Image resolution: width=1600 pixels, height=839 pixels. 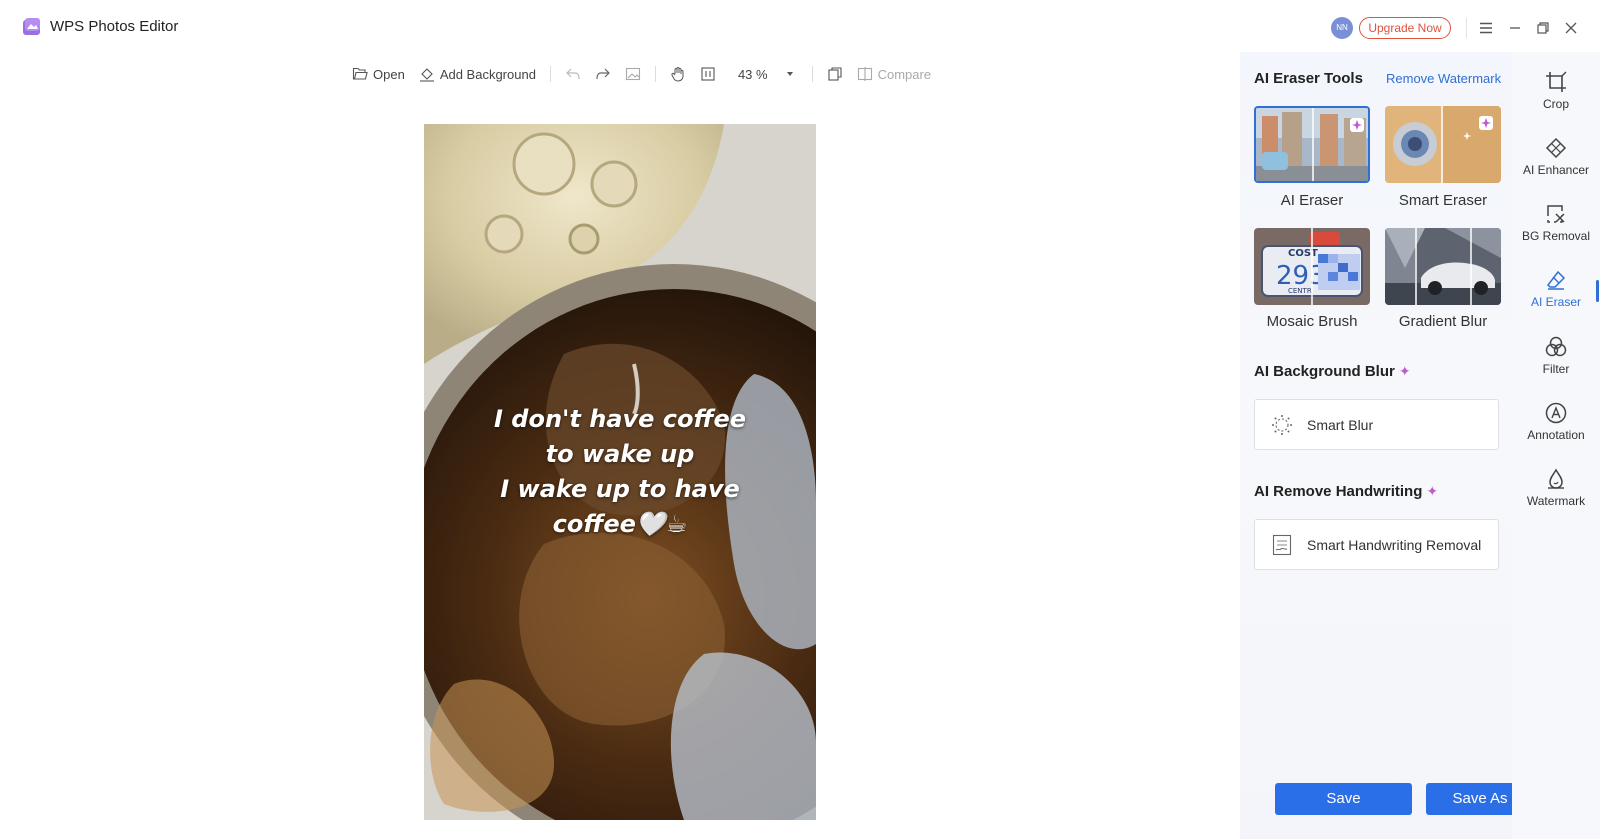 What do you see at coordinates (1303, 253) in the screenshot?
I see `mosaic-thumb-top-text: COST` at bounding box center [1303, 253].